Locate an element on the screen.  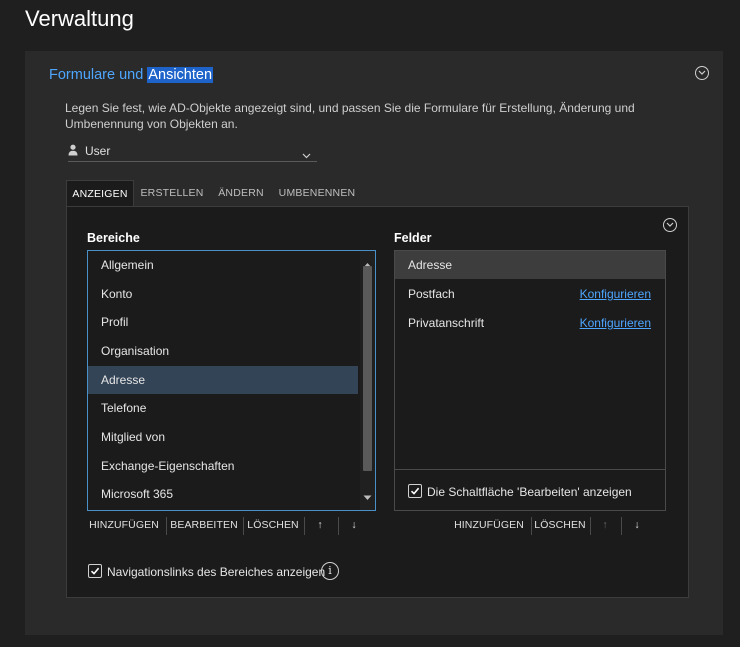
tab-aendern: ÄNDERN is located at coordinates (241, 193).